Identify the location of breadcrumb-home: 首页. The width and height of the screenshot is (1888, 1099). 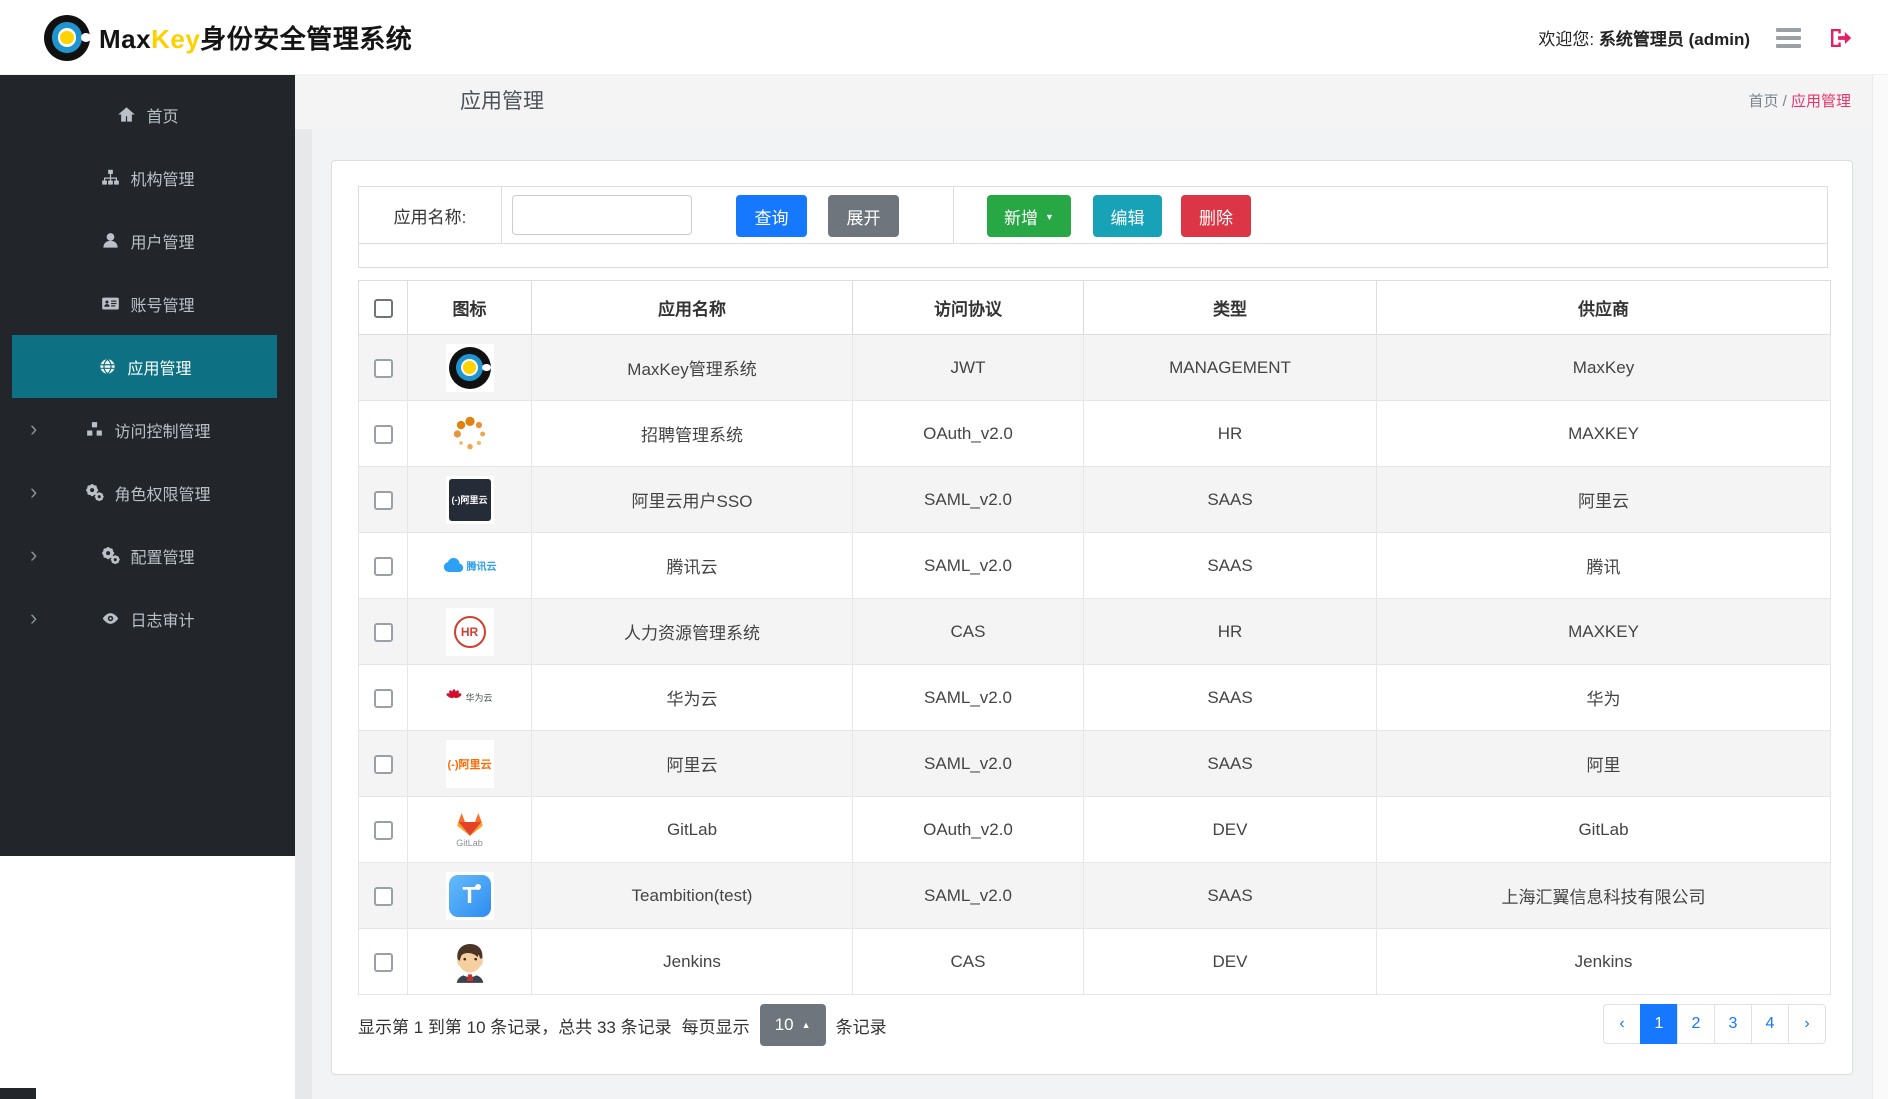
(1763, 101).